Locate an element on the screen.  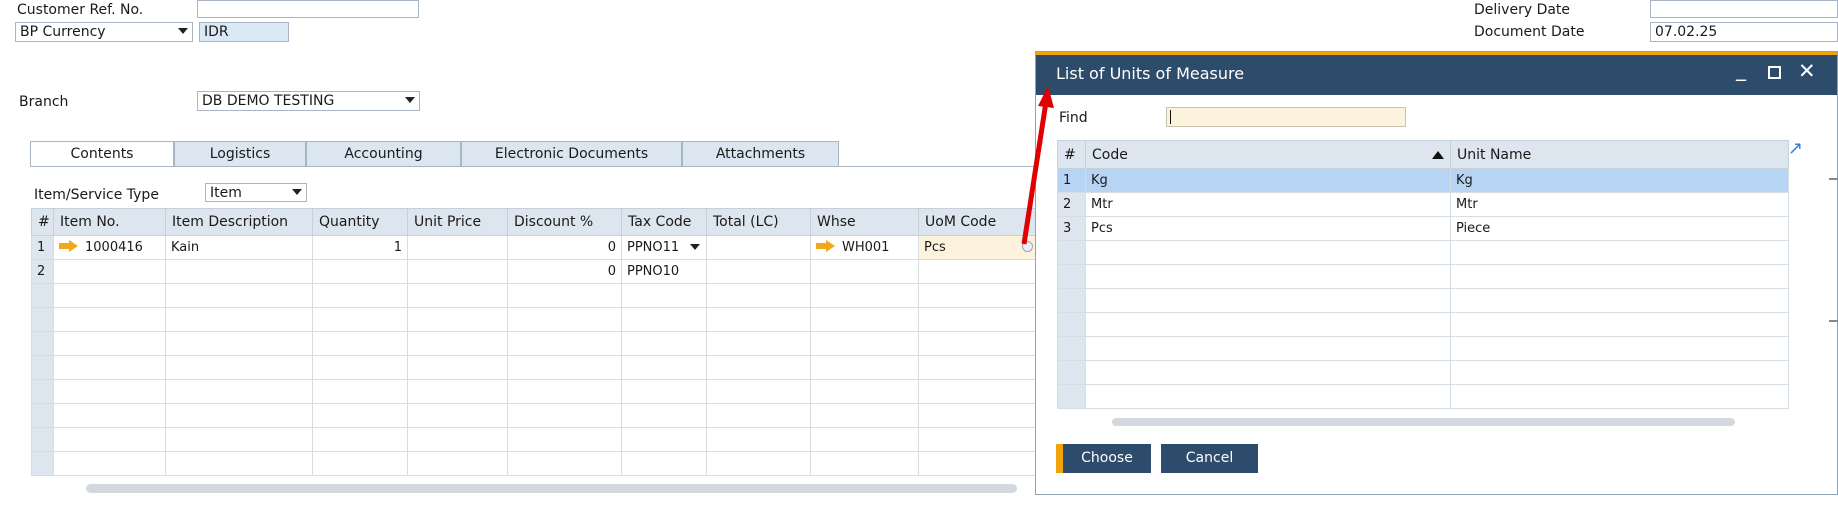
list-header-row: # Code Unit Name is located at coordinates (1423, 154).